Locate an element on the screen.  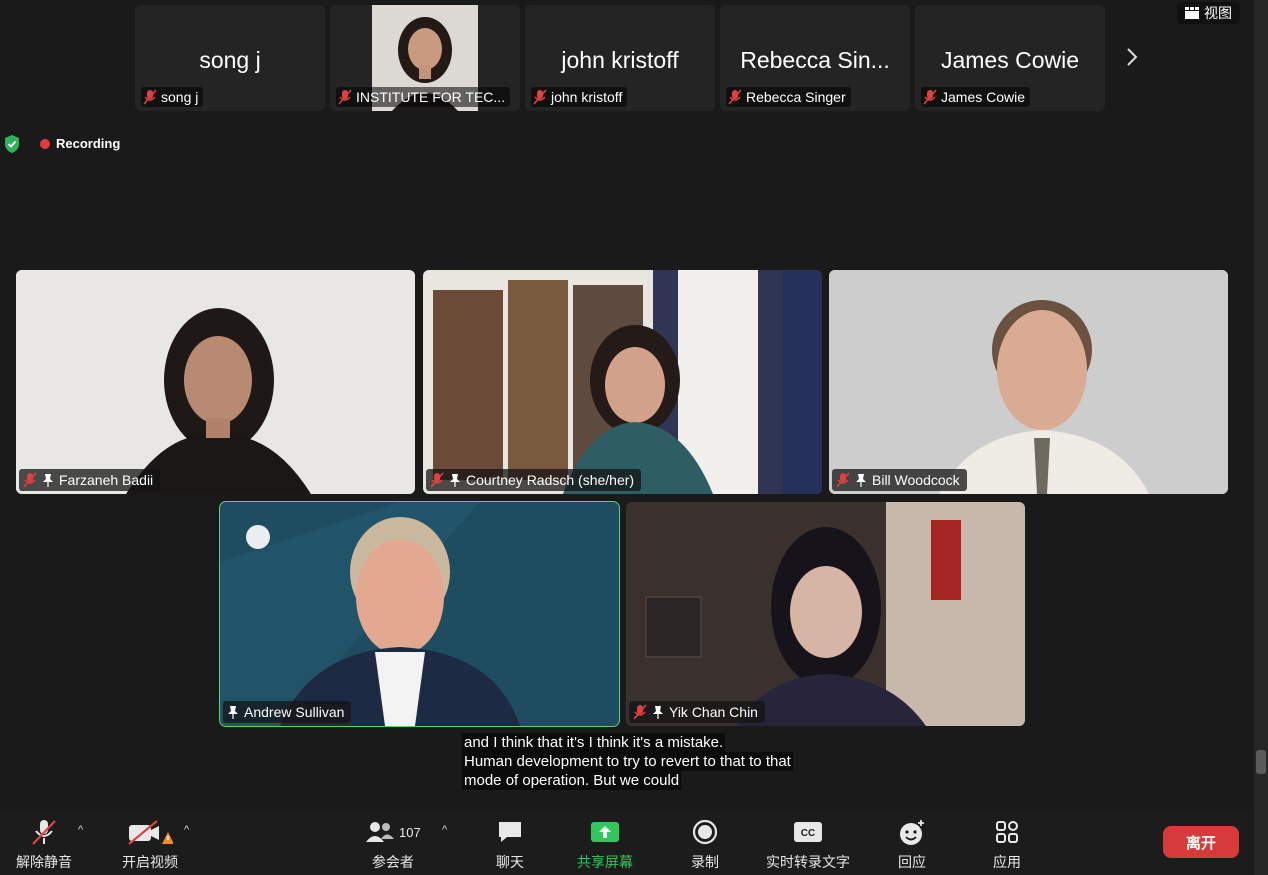
reaction-emoji-icon is located at coordinates (912, 832).